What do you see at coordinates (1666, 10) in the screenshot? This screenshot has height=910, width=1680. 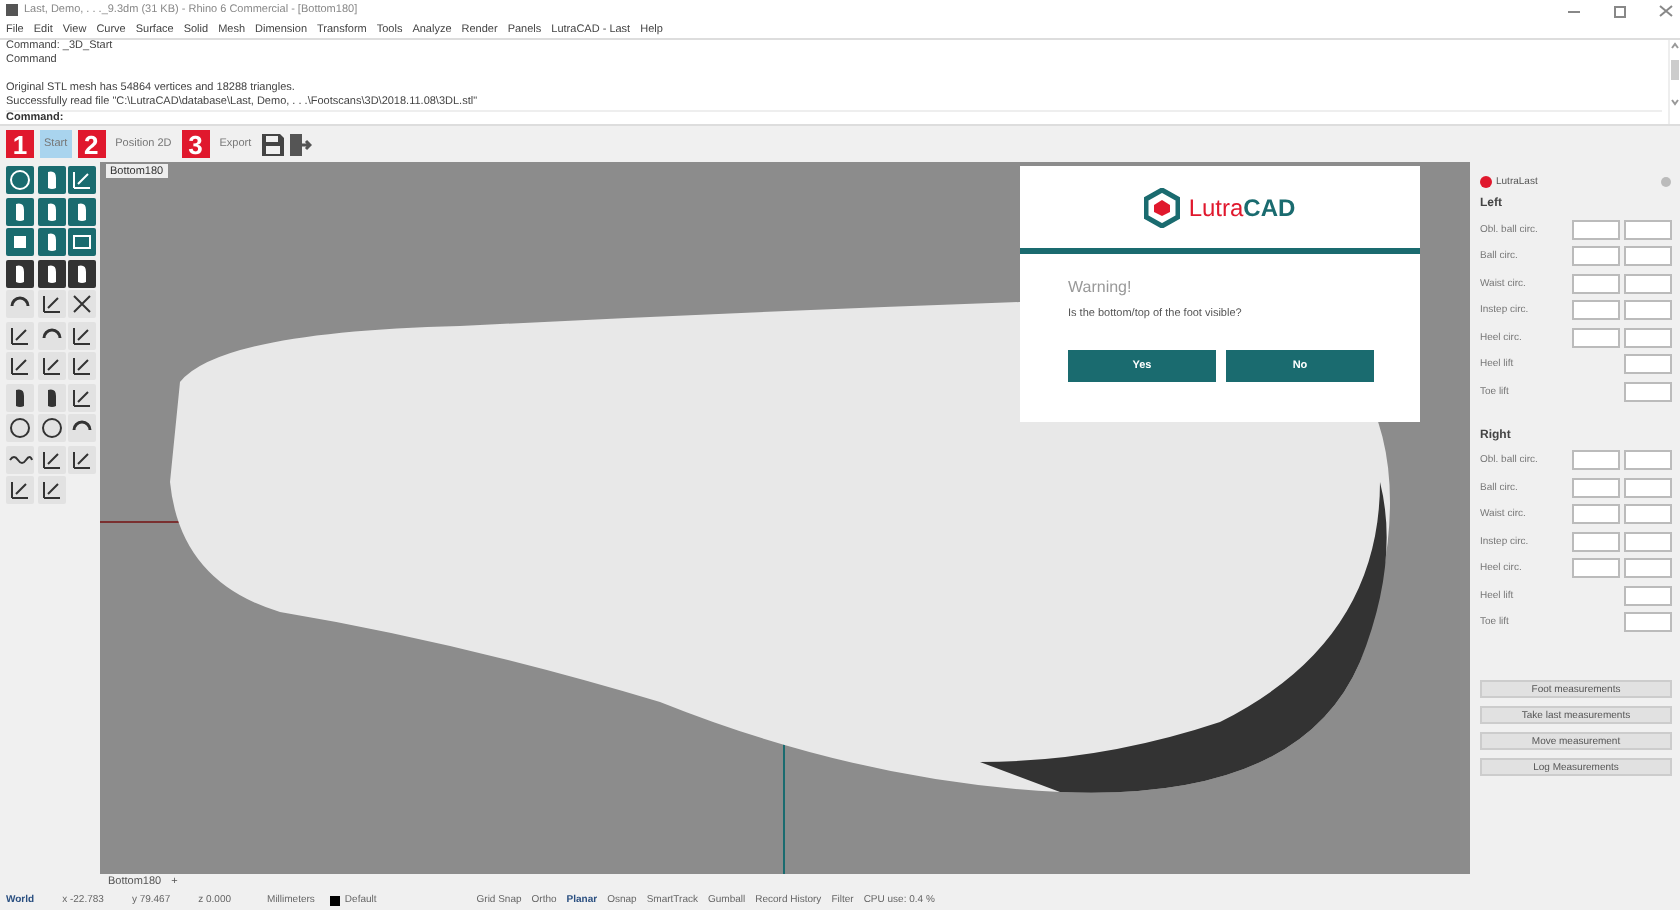 I see `close-icon` at bounding box center [1666, 10].